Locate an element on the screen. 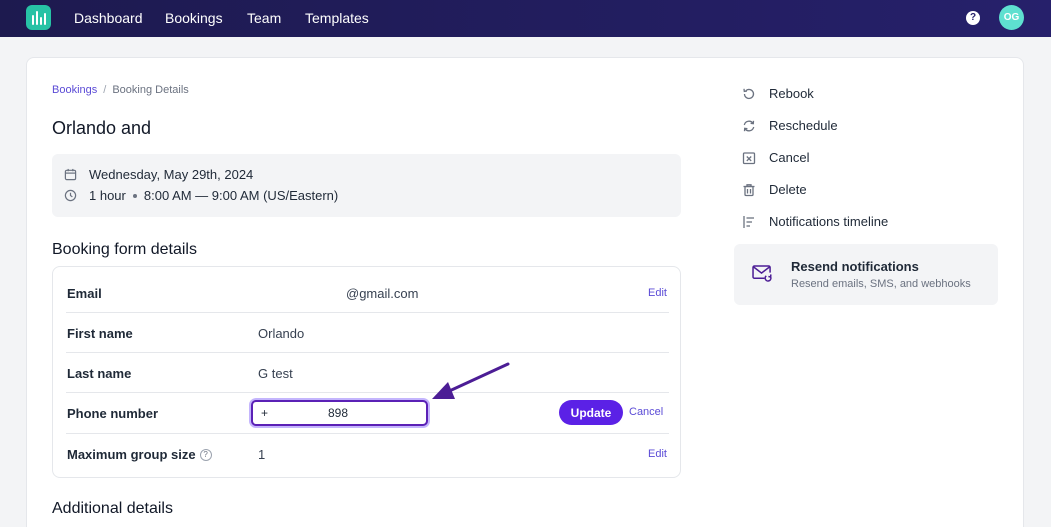  notifications-timeline-action: Notifications timeline is located at coordinates (815, 221).